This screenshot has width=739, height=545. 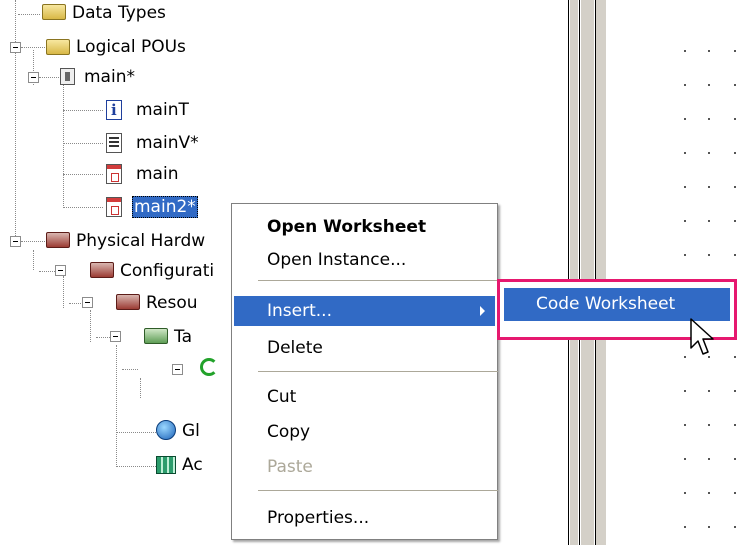 I want to click on variables-doc-icon, so click(x=114, y=143).